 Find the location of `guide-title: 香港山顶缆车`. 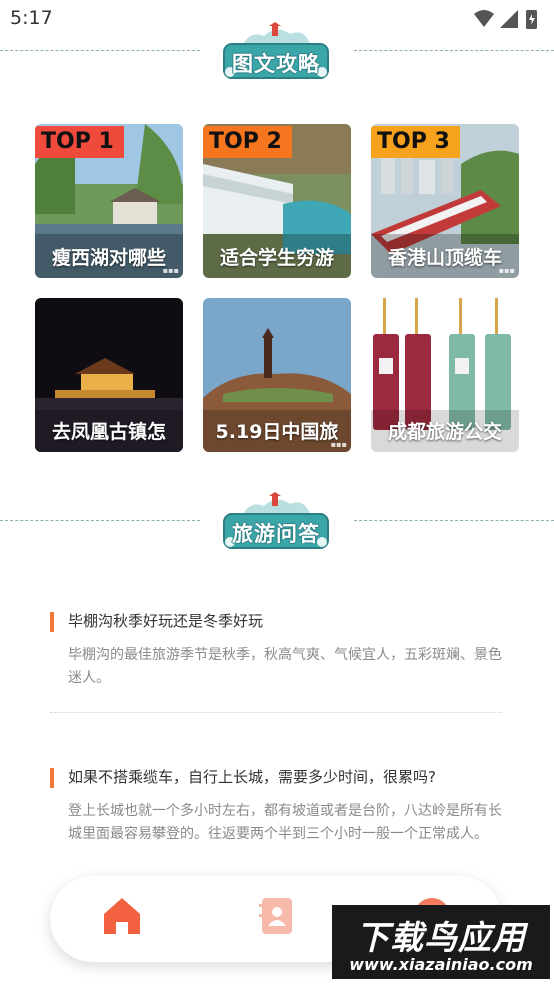

guide-title: 香港山顶缆车 is located at coordinates (444, 258).